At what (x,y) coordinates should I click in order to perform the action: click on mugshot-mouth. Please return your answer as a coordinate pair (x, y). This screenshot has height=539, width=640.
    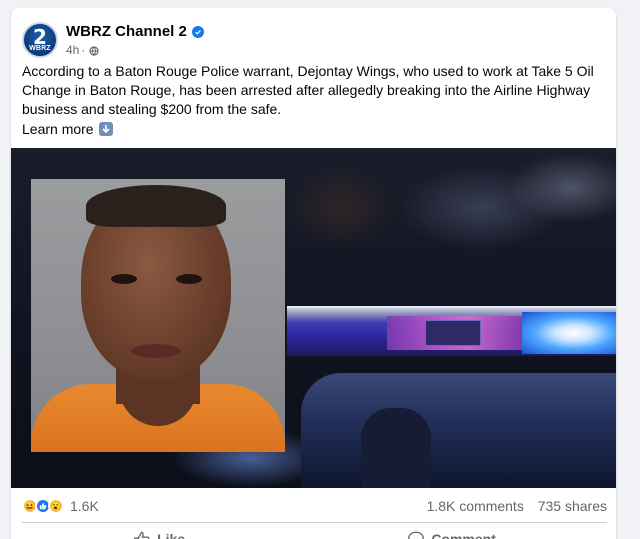
    Looking at the image, I should click on (156, 351).